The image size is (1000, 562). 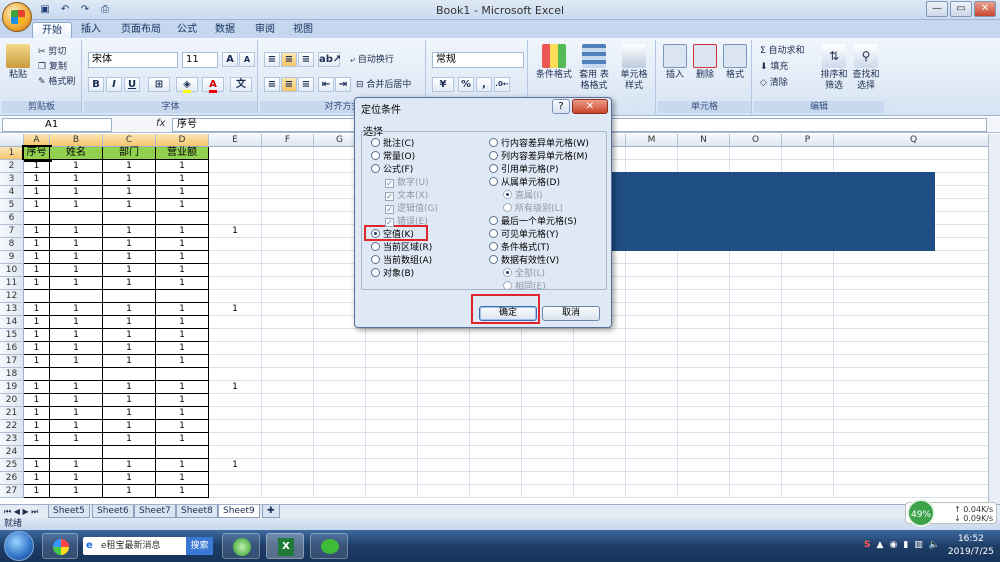 What do you see at coordinates (57, 125) in the screenshot?
I see `name-box: A1` at bounding box center [57, 125].